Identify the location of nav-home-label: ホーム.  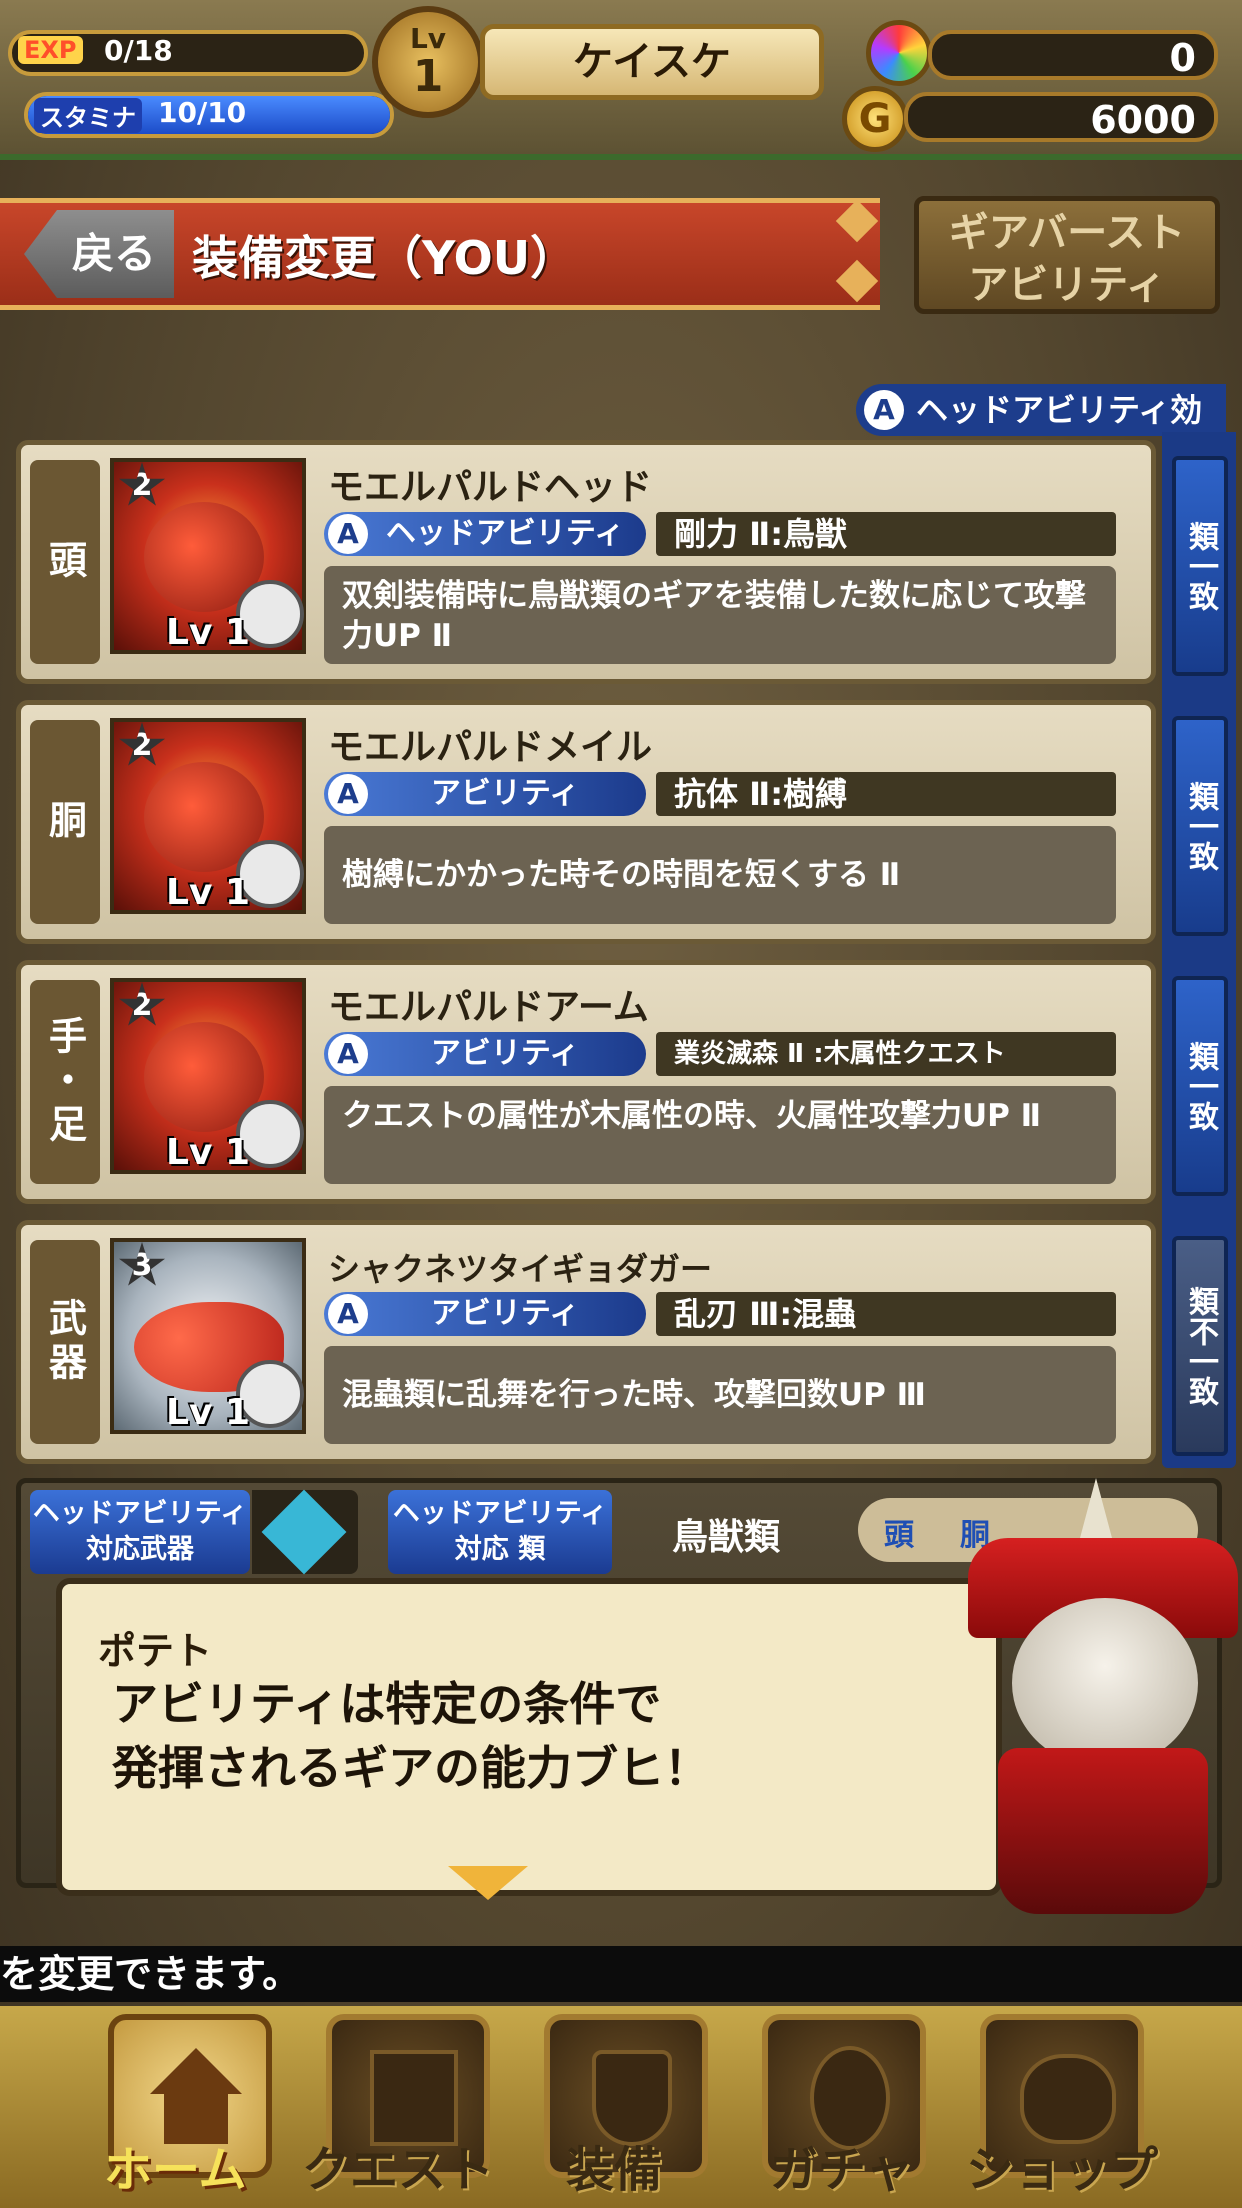
(175, 2170).